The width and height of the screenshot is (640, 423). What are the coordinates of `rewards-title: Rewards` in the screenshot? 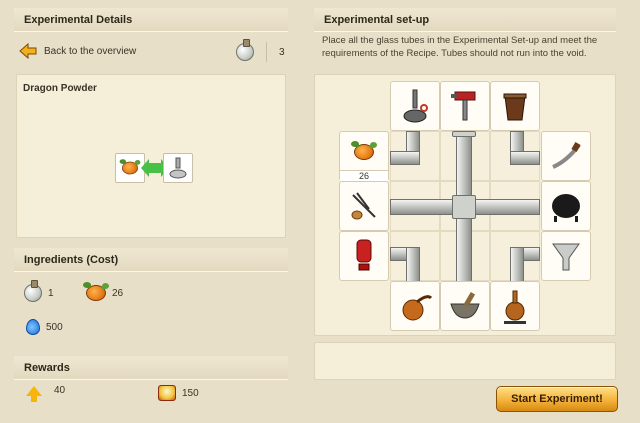 It's located at (47, 368).